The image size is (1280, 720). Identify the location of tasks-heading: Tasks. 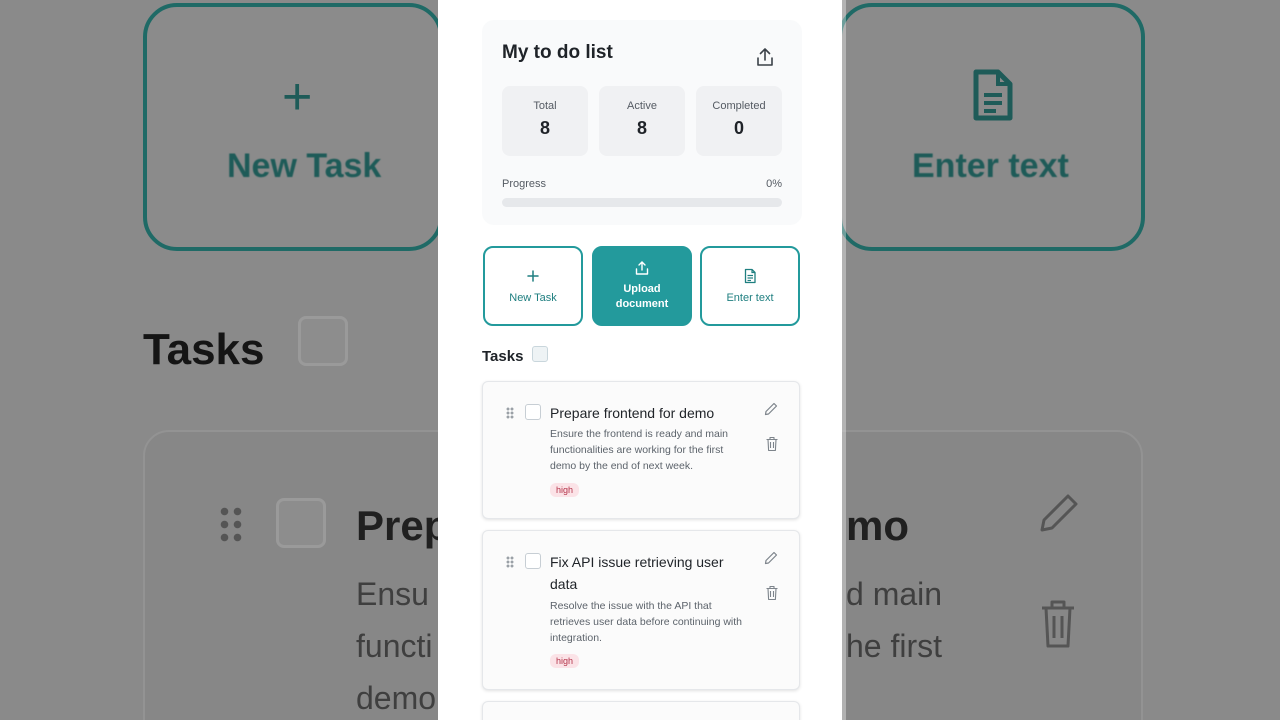
(503, 356).